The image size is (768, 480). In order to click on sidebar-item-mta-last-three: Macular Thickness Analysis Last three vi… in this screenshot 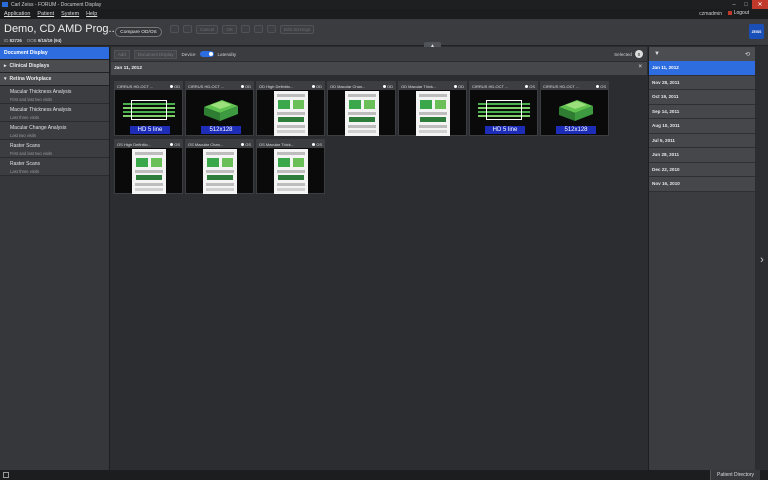, I will do `click(54, 113)`.